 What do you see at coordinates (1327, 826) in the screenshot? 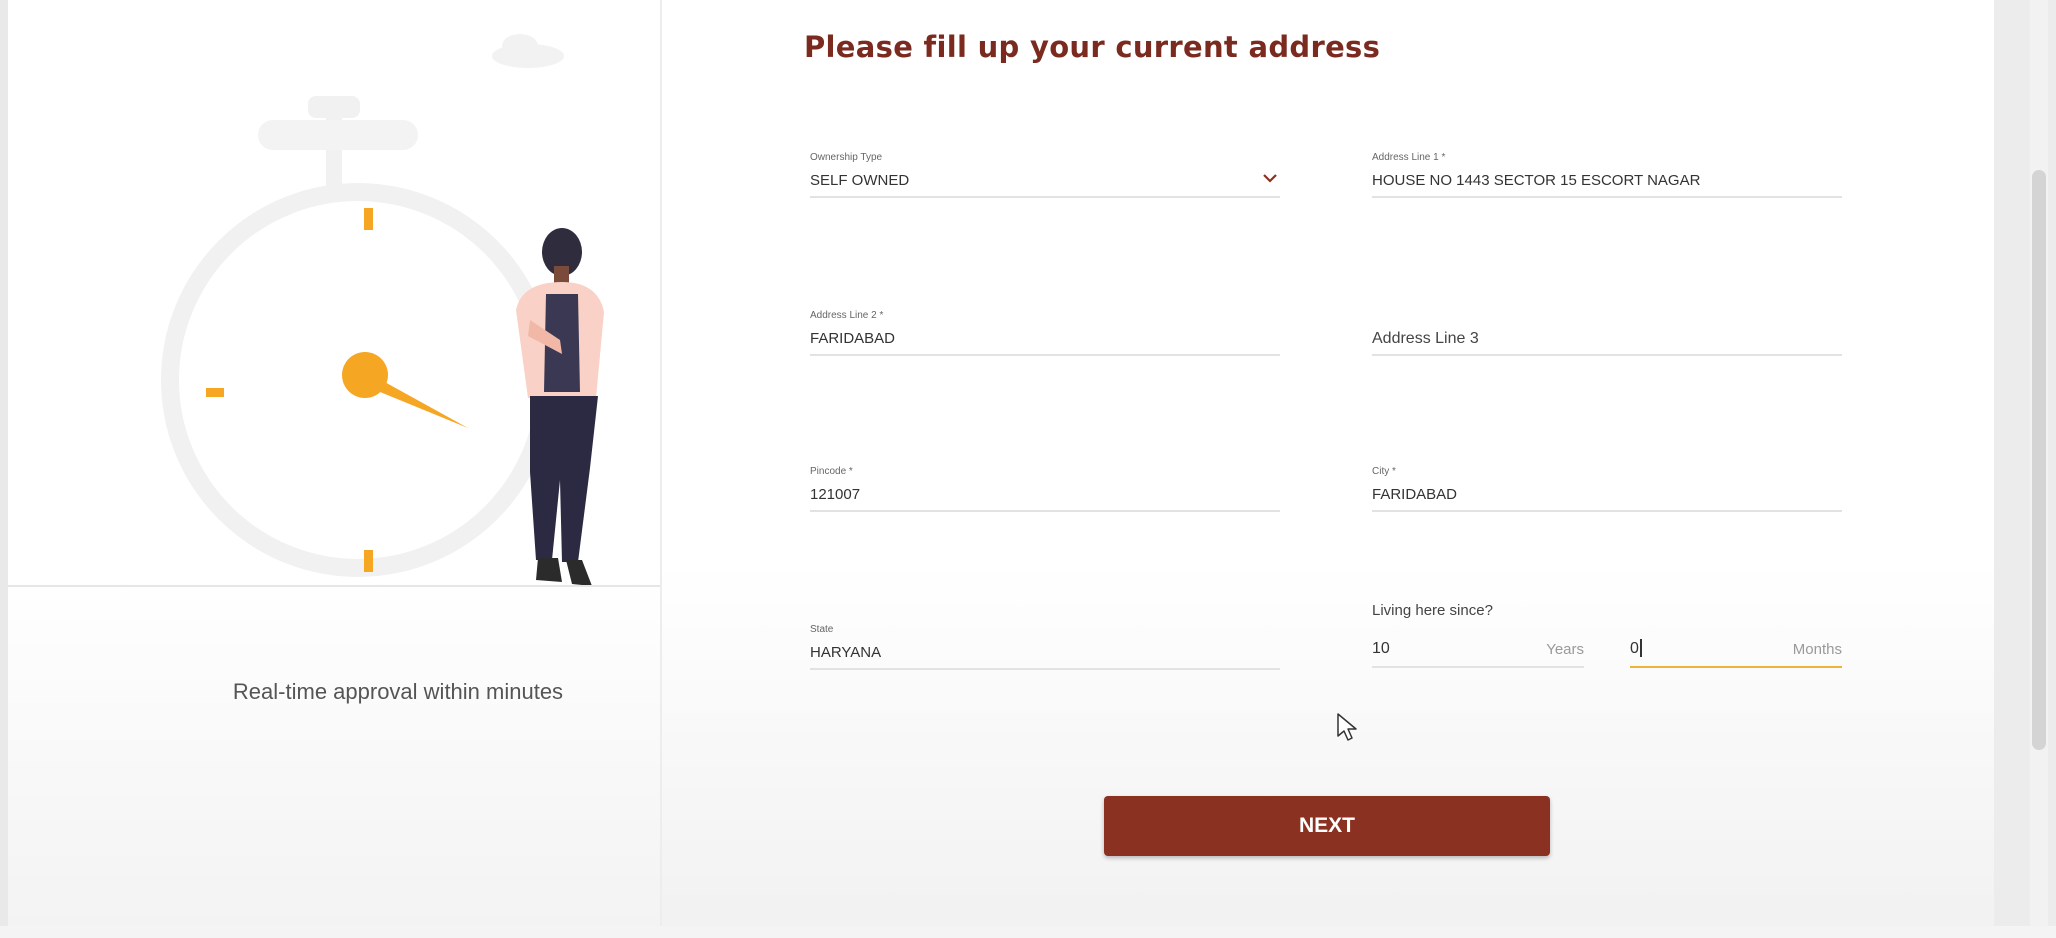
I see `next-button: NEXT` at bounding box center [1327, 826].